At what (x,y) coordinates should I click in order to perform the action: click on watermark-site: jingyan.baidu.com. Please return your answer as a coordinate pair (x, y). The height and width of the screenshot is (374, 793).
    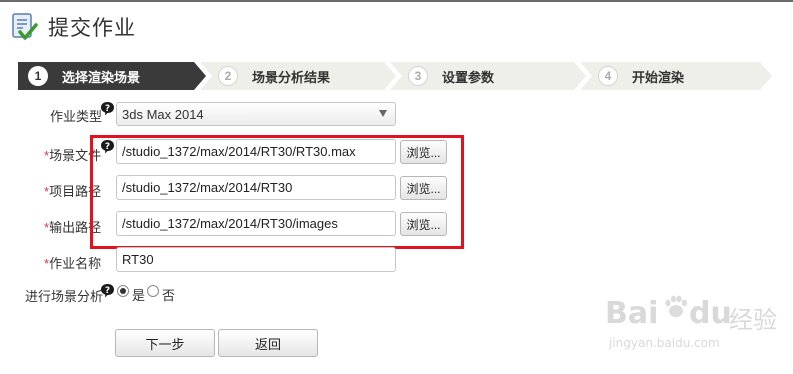
    Looking at the image, I should click on (664, 343).